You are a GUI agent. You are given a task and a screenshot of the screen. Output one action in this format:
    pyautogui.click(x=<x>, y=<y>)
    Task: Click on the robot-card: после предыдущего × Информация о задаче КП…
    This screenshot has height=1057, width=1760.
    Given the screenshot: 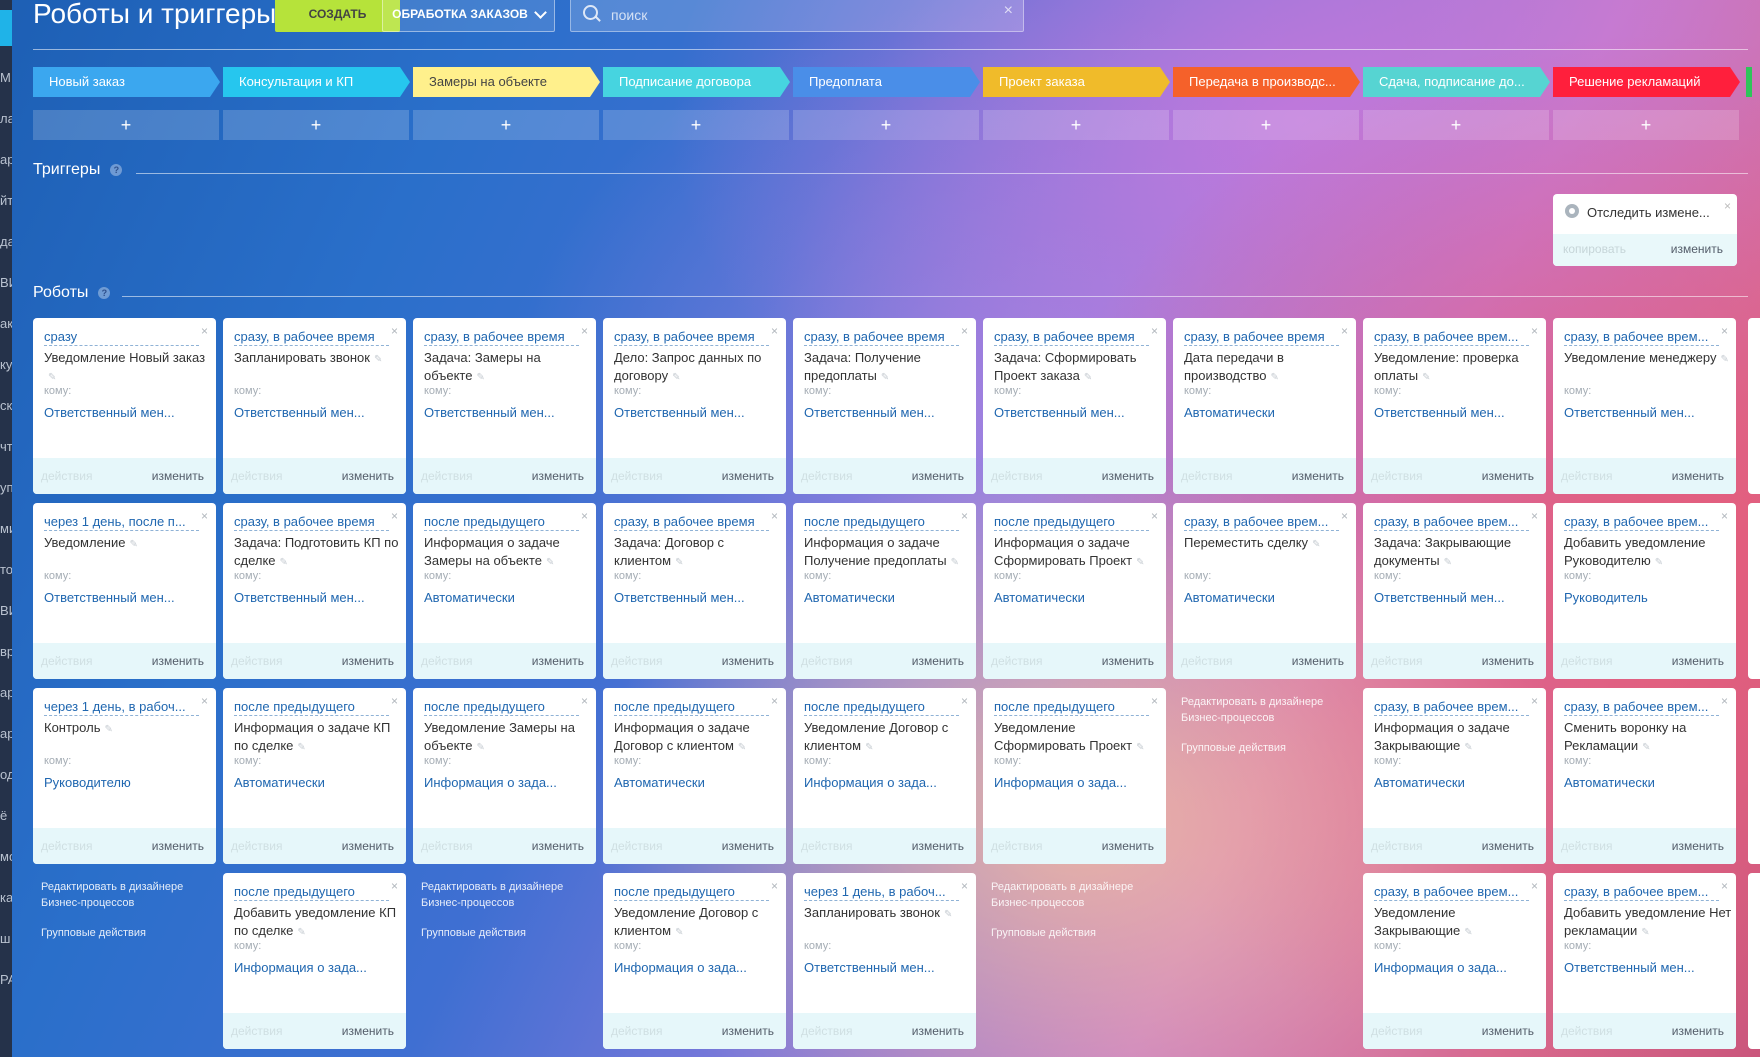 What is the action you would take?
    pyautogui.click(x=314, y=776)
    